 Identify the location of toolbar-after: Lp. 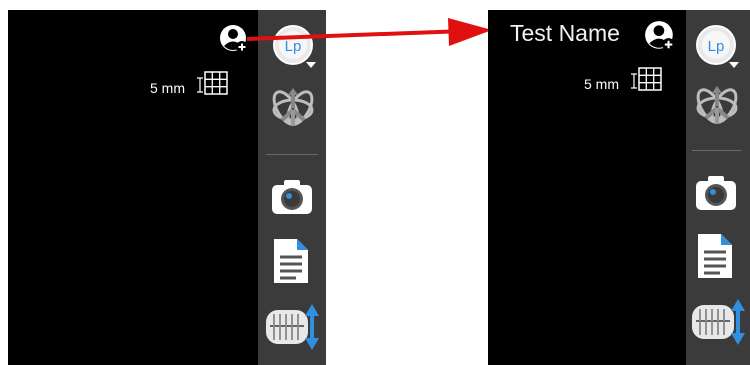
(718, 187).